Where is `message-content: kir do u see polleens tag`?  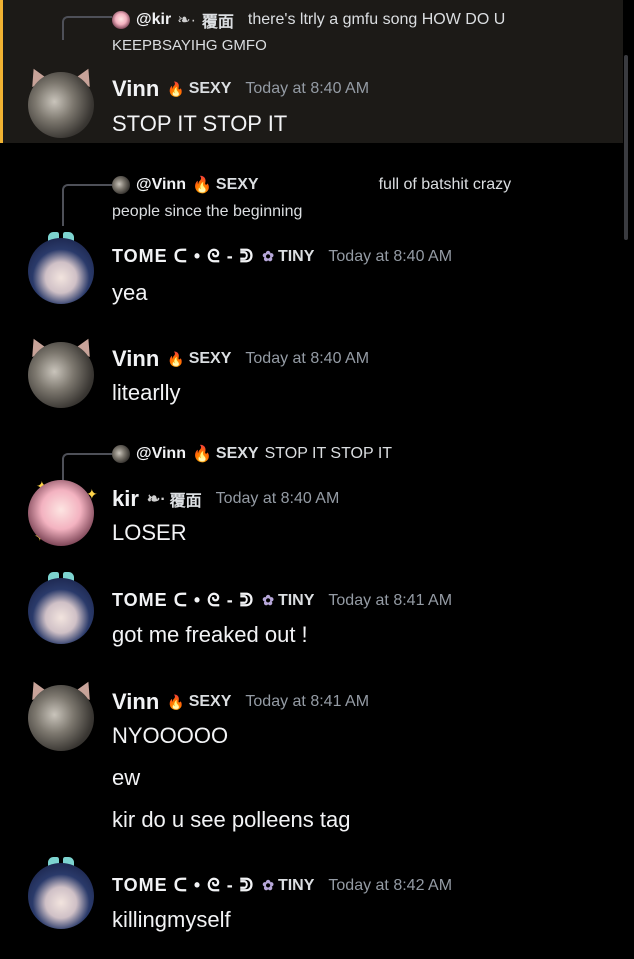 message-content: kir do u see polleens tag is located at coordinates (231, 819).